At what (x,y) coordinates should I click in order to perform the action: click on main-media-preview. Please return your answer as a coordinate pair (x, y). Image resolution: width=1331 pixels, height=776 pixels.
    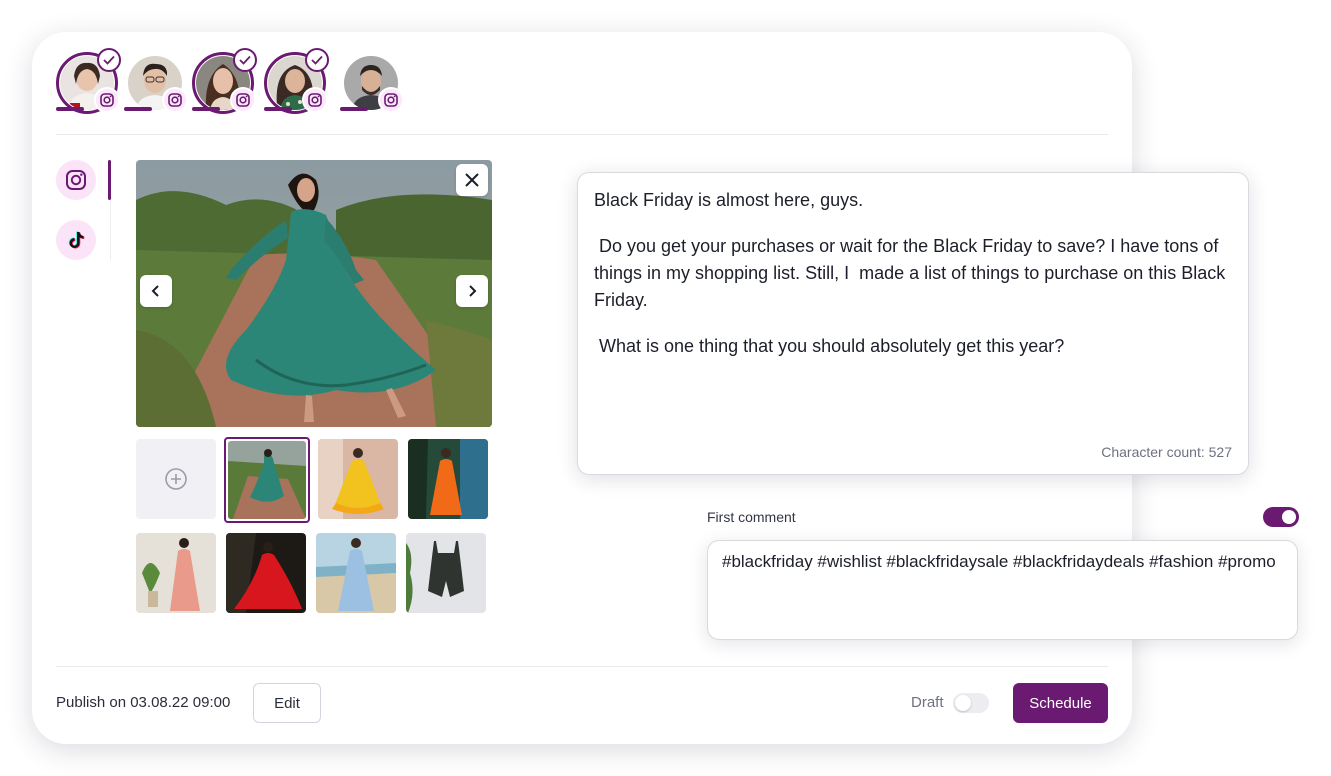
    Looking at the image, I should click on (314, 293).